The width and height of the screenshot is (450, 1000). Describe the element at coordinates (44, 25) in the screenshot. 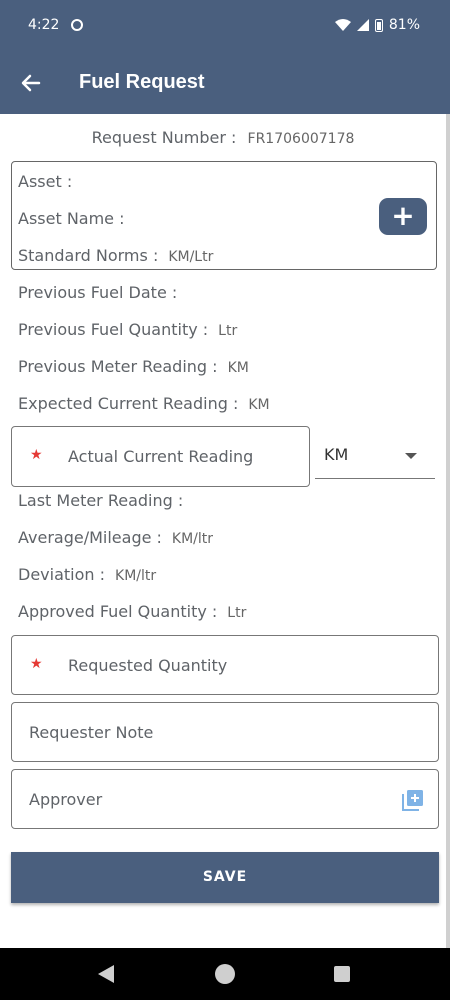

I see `status-time: 4:22` at that location.